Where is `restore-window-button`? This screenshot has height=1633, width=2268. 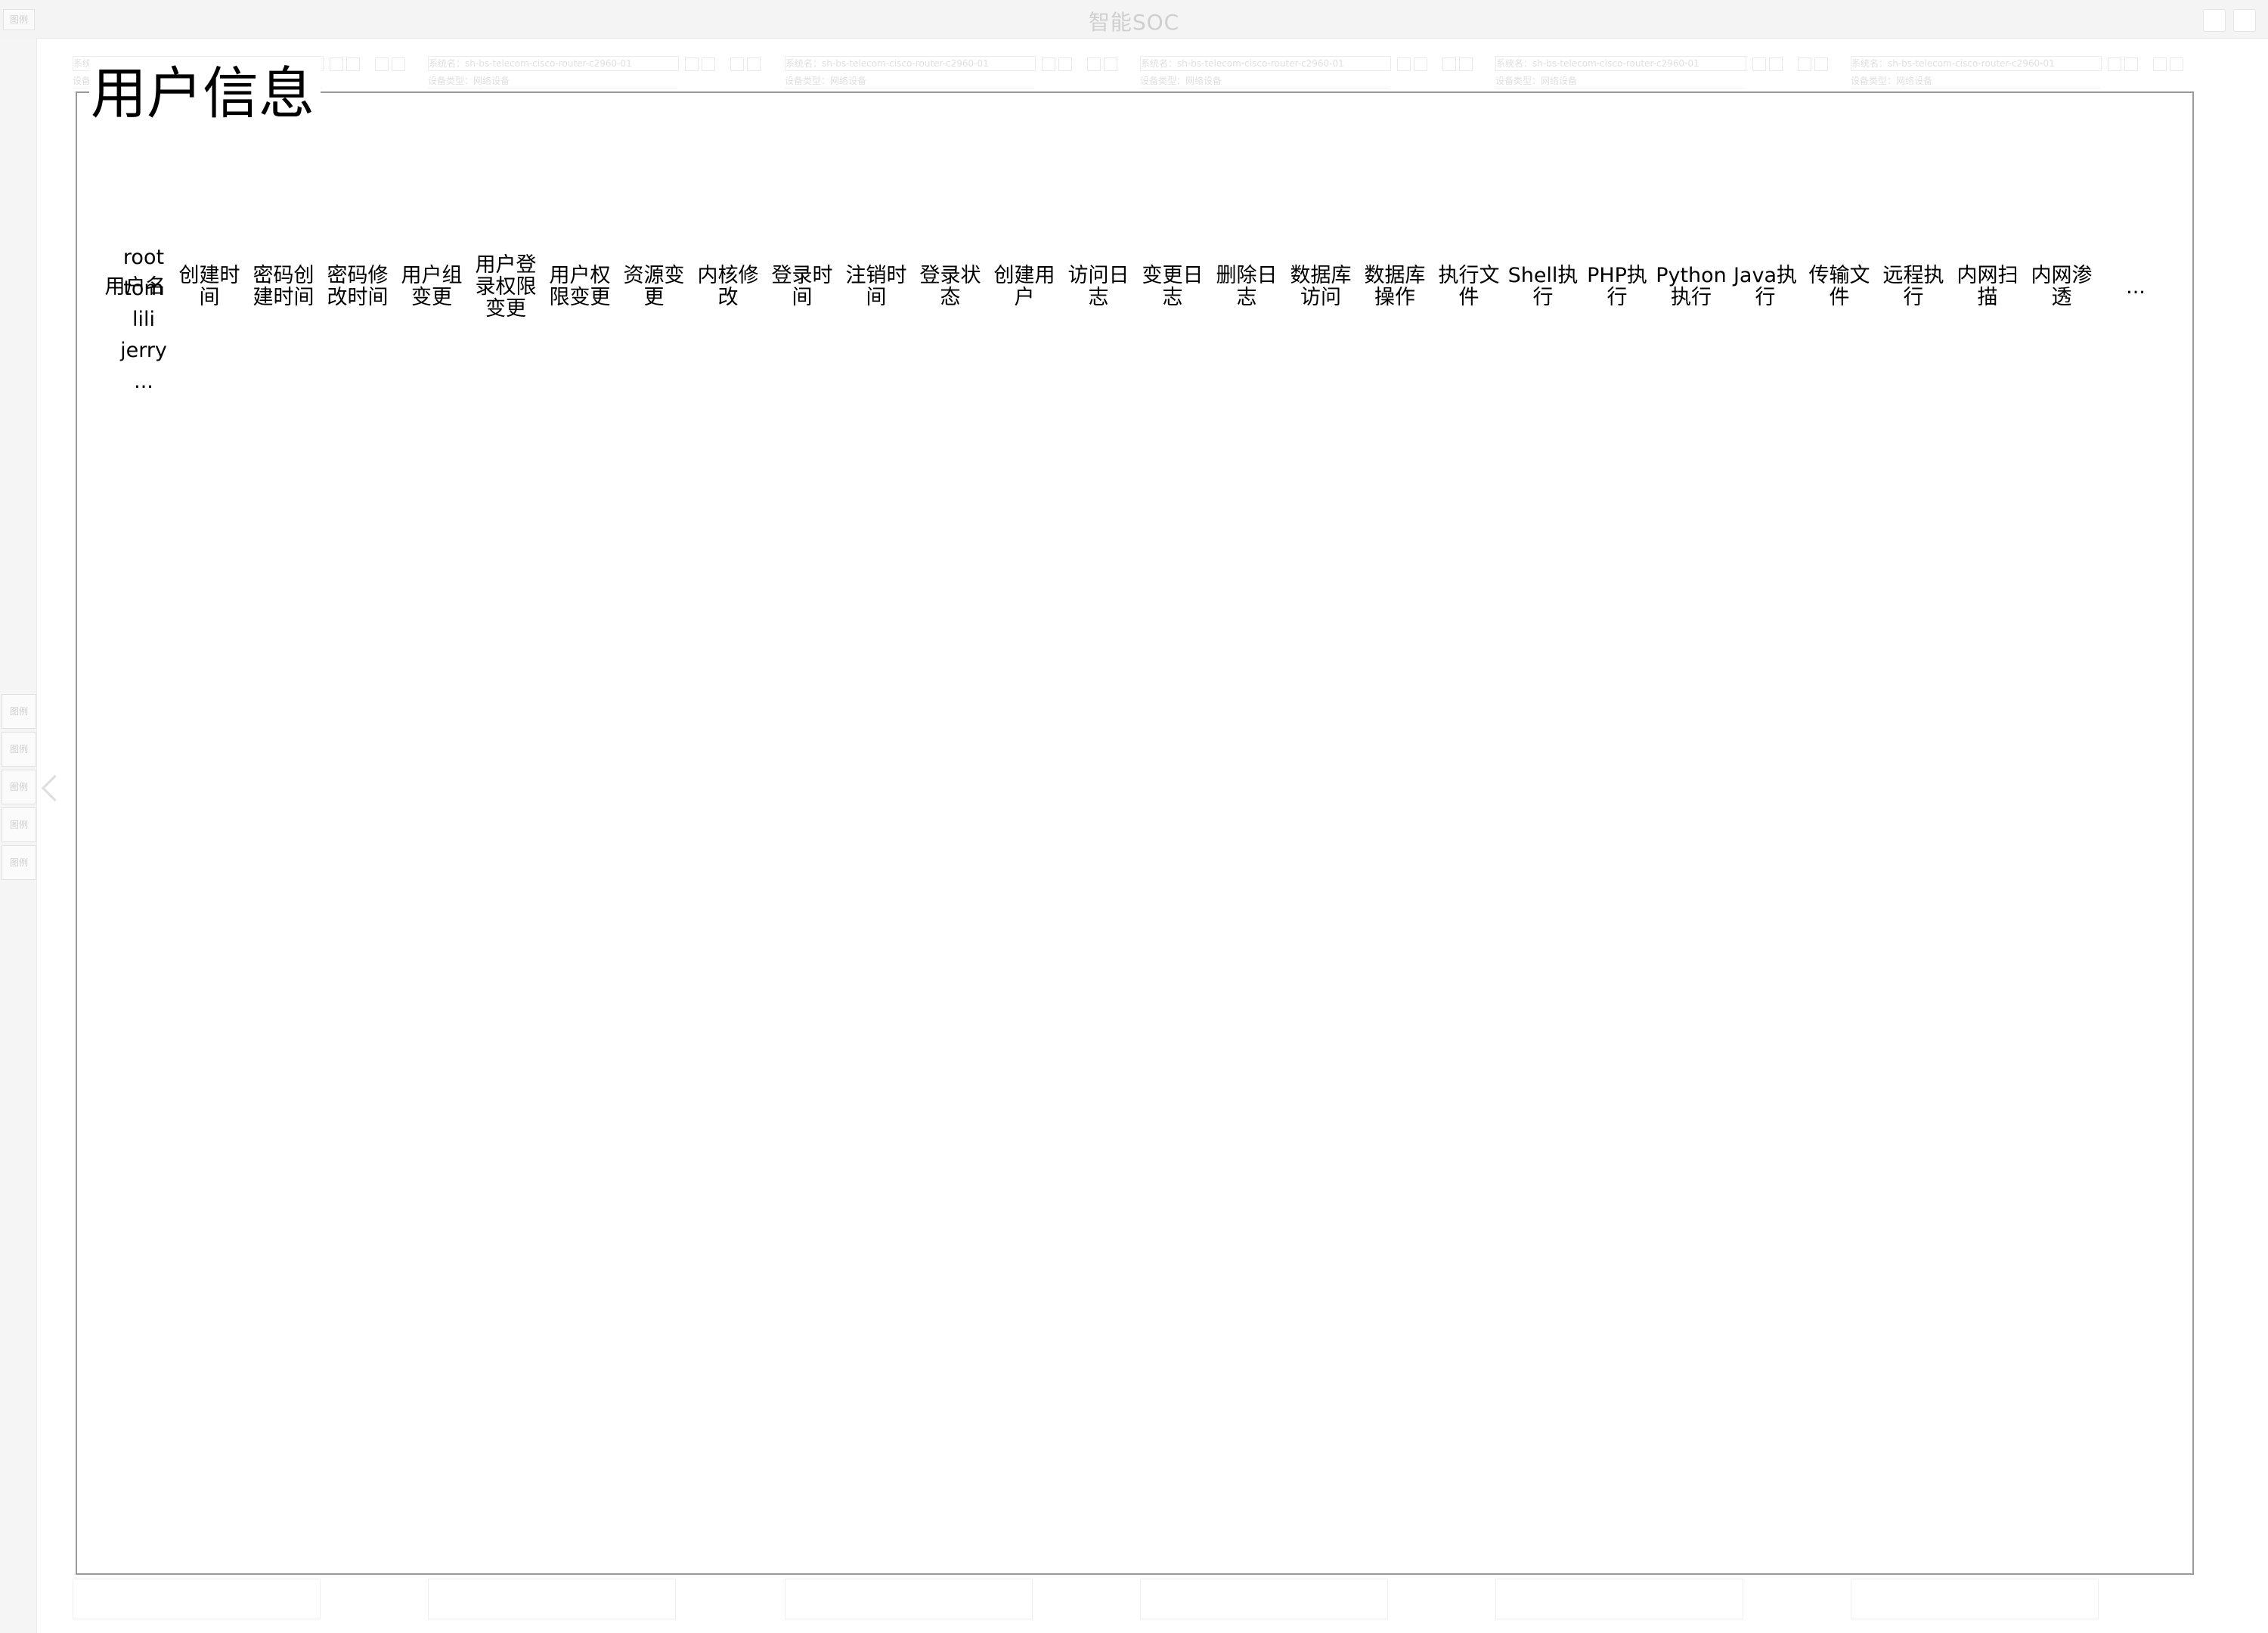 restore-window-button is located at coordinates (2214, 20).